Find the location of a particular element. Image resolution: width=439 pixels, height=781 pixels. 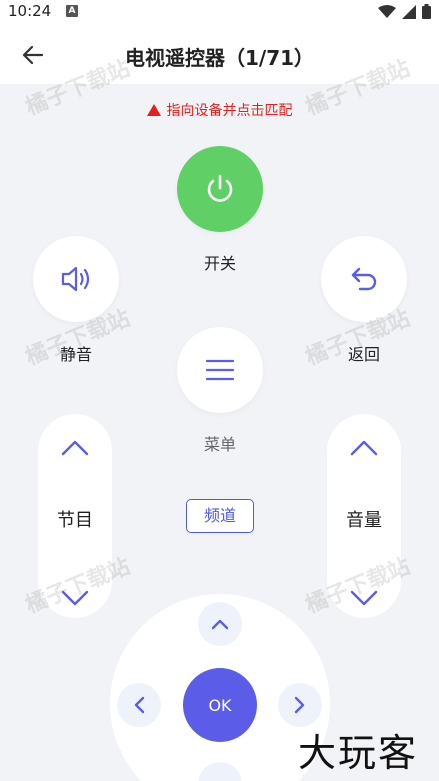

power-label: 开关 is located at coordinates (219, 263).